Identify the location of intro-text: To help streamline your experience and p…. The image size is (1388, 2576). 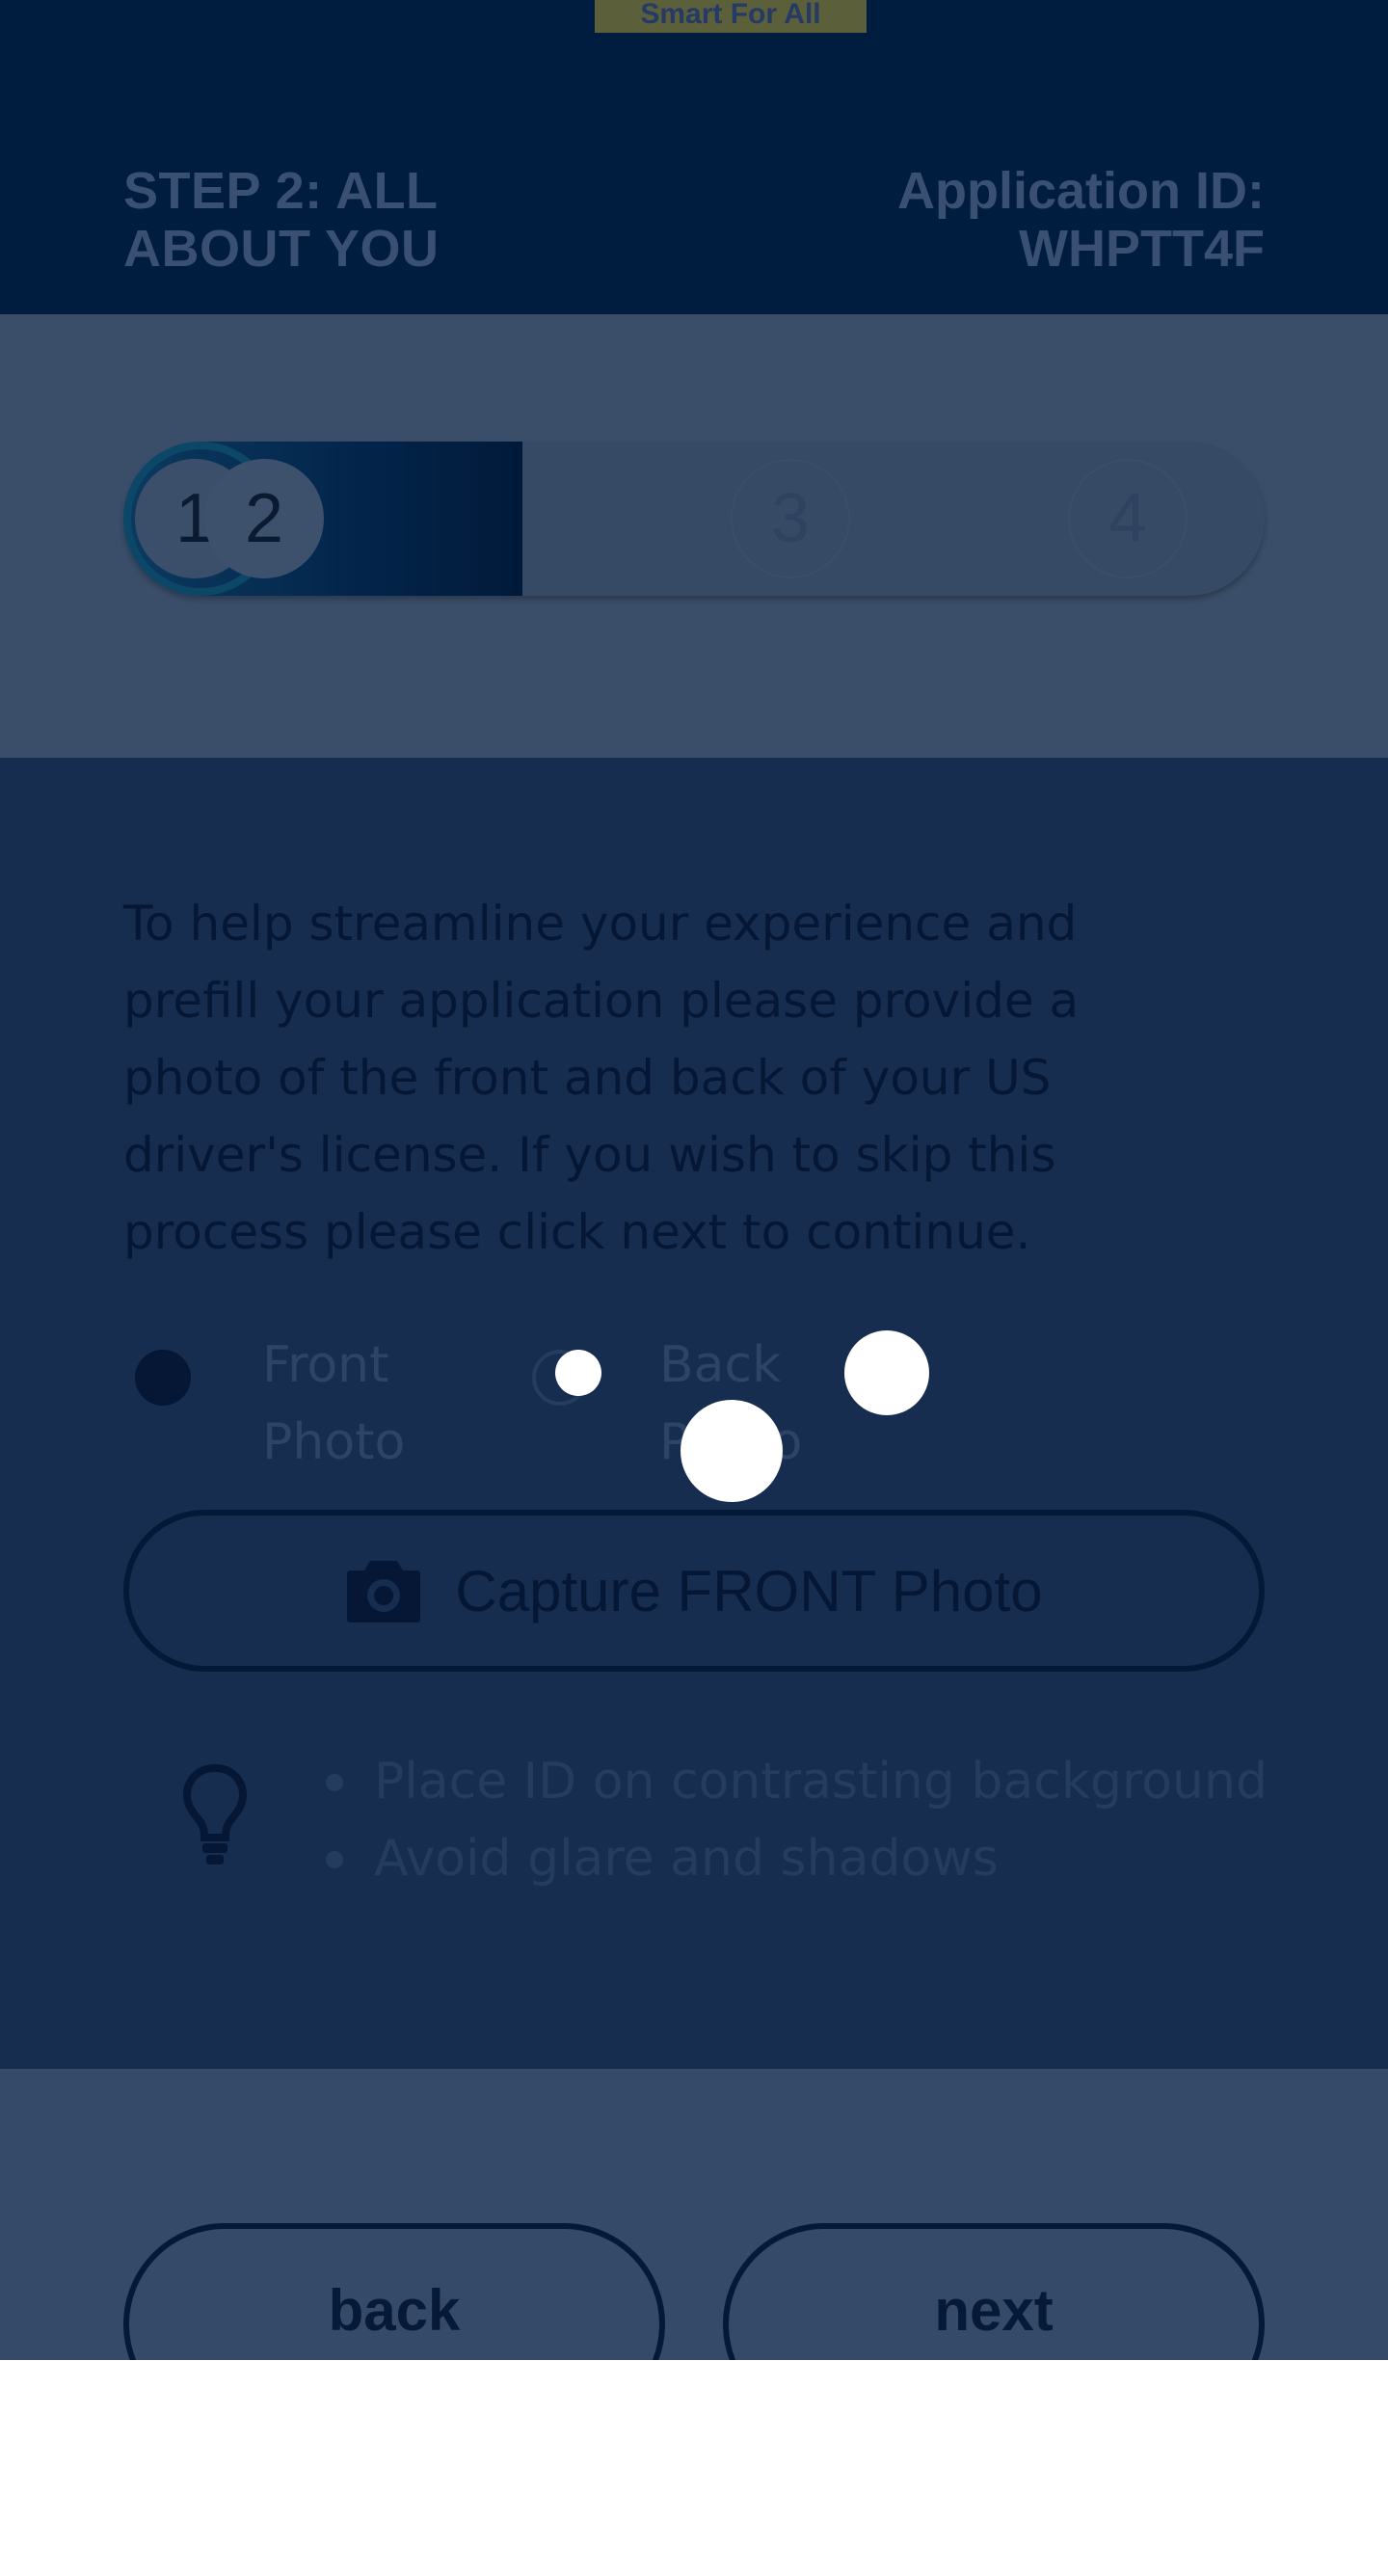
(601, 1078).